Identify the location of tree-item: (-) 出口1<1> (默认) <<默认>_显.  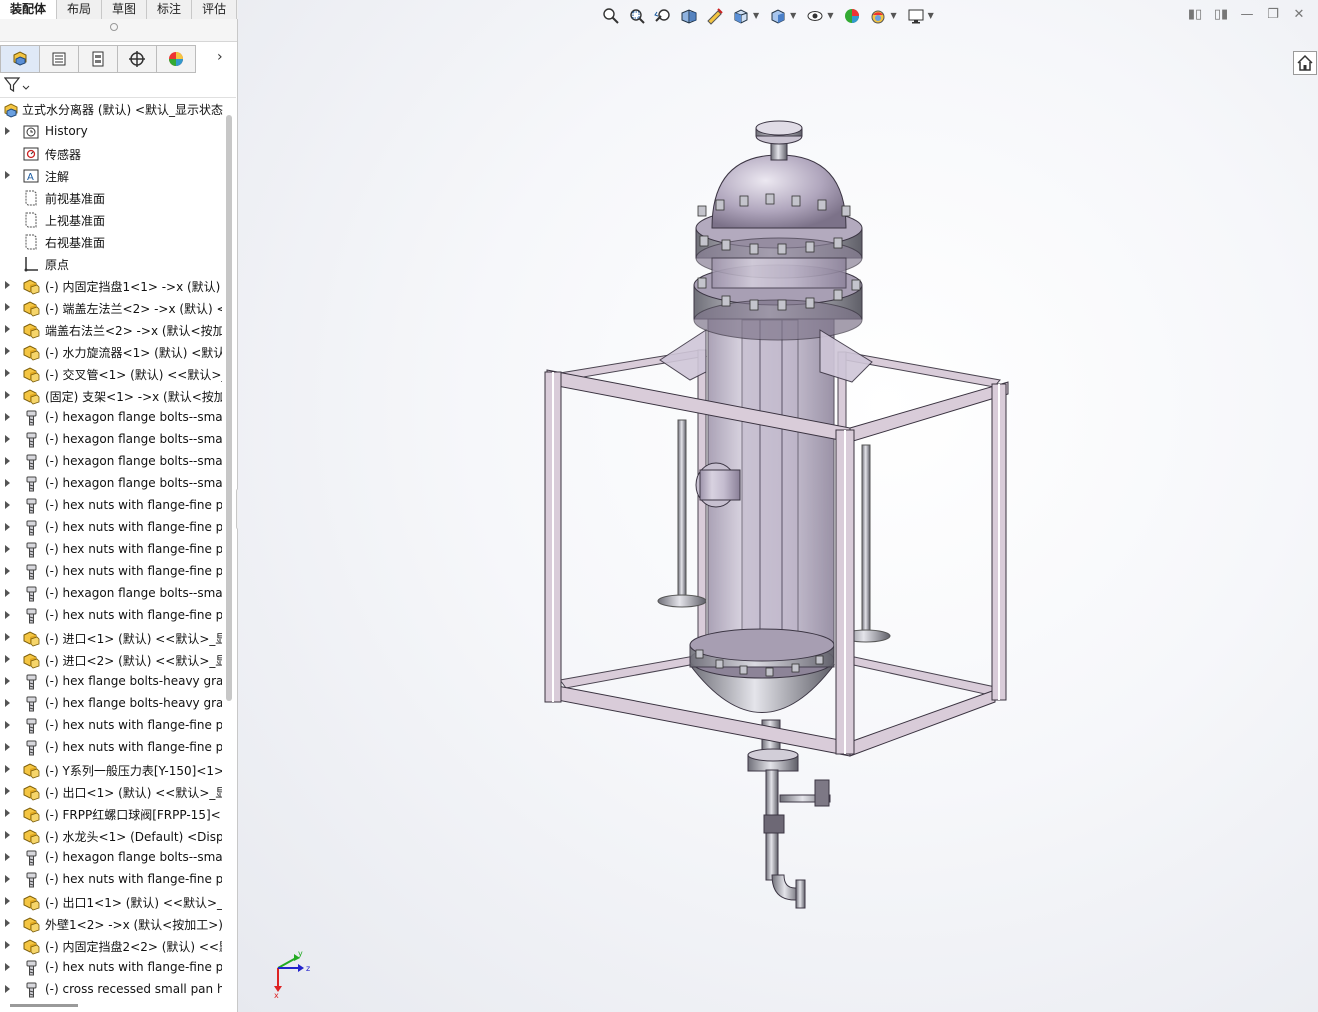
(111, 902).